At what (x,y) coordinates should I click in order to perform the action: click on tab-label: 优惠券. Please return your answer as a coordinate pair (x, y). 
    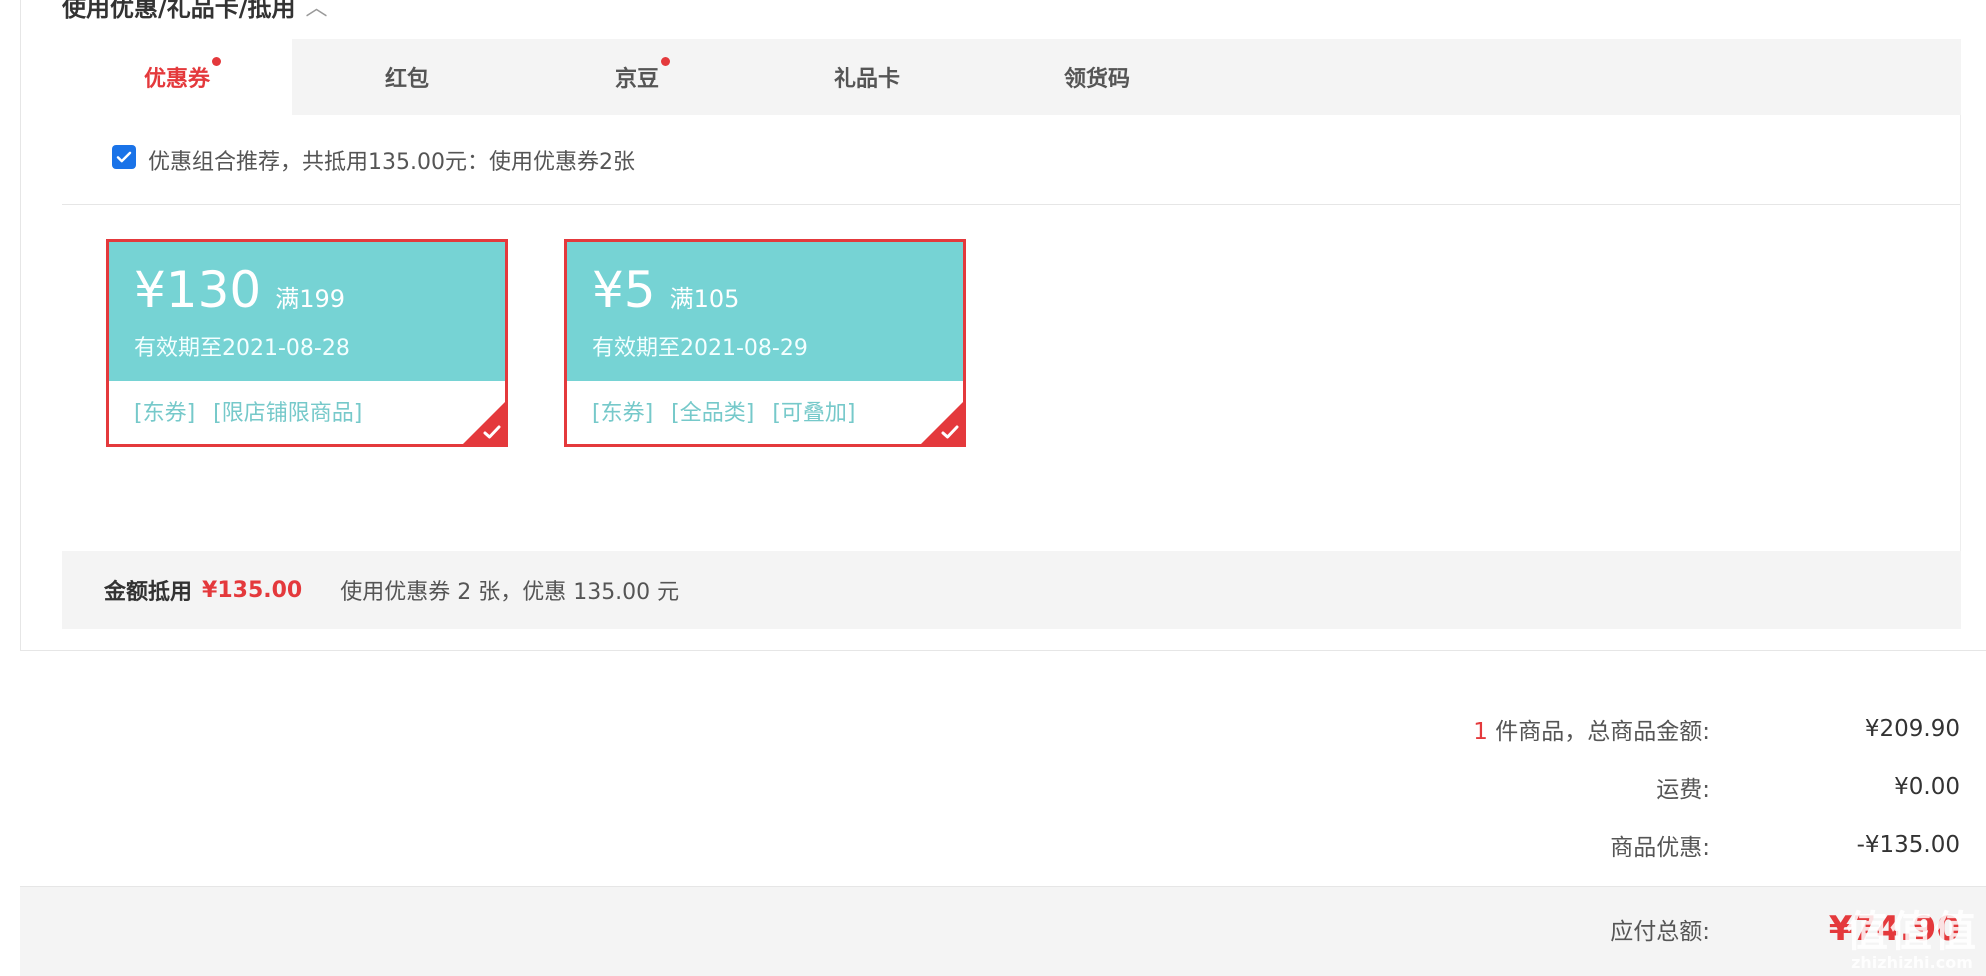
    Looking at the image, I should click on (176, 79).